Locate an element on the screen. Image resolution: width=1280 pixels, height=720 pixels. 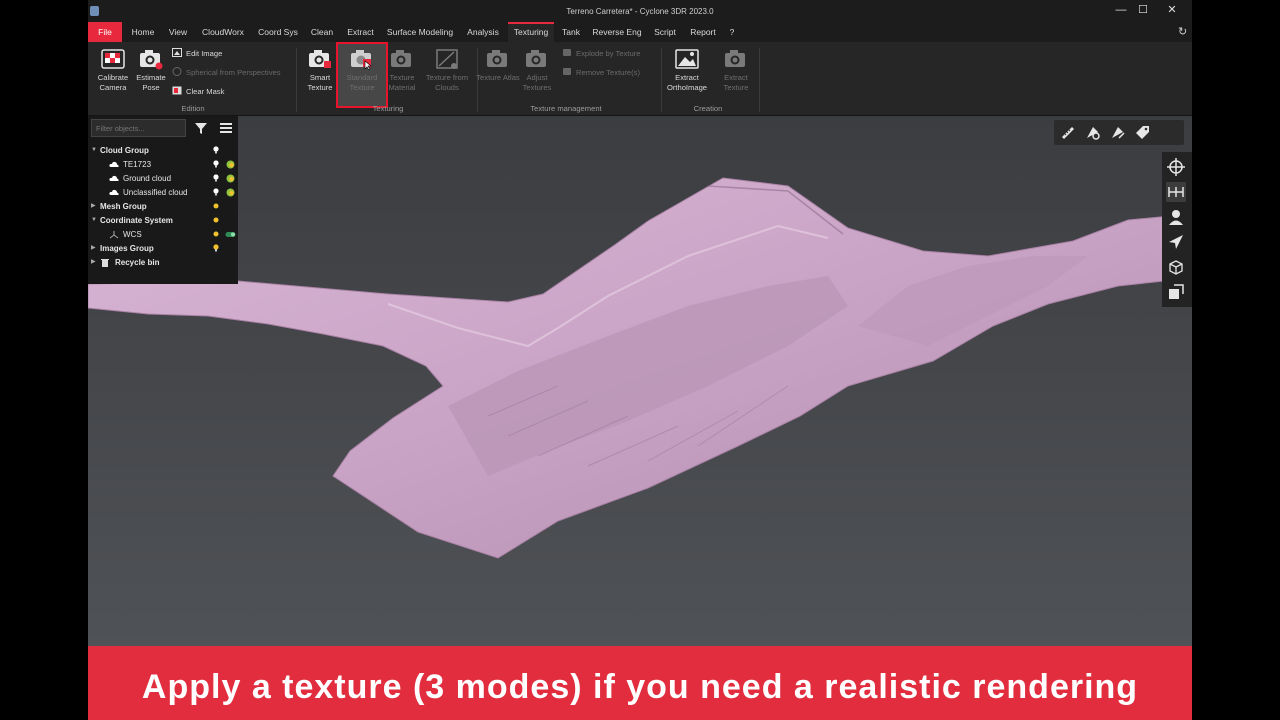
minimize-button: — is located at coordinates (1121, 10).